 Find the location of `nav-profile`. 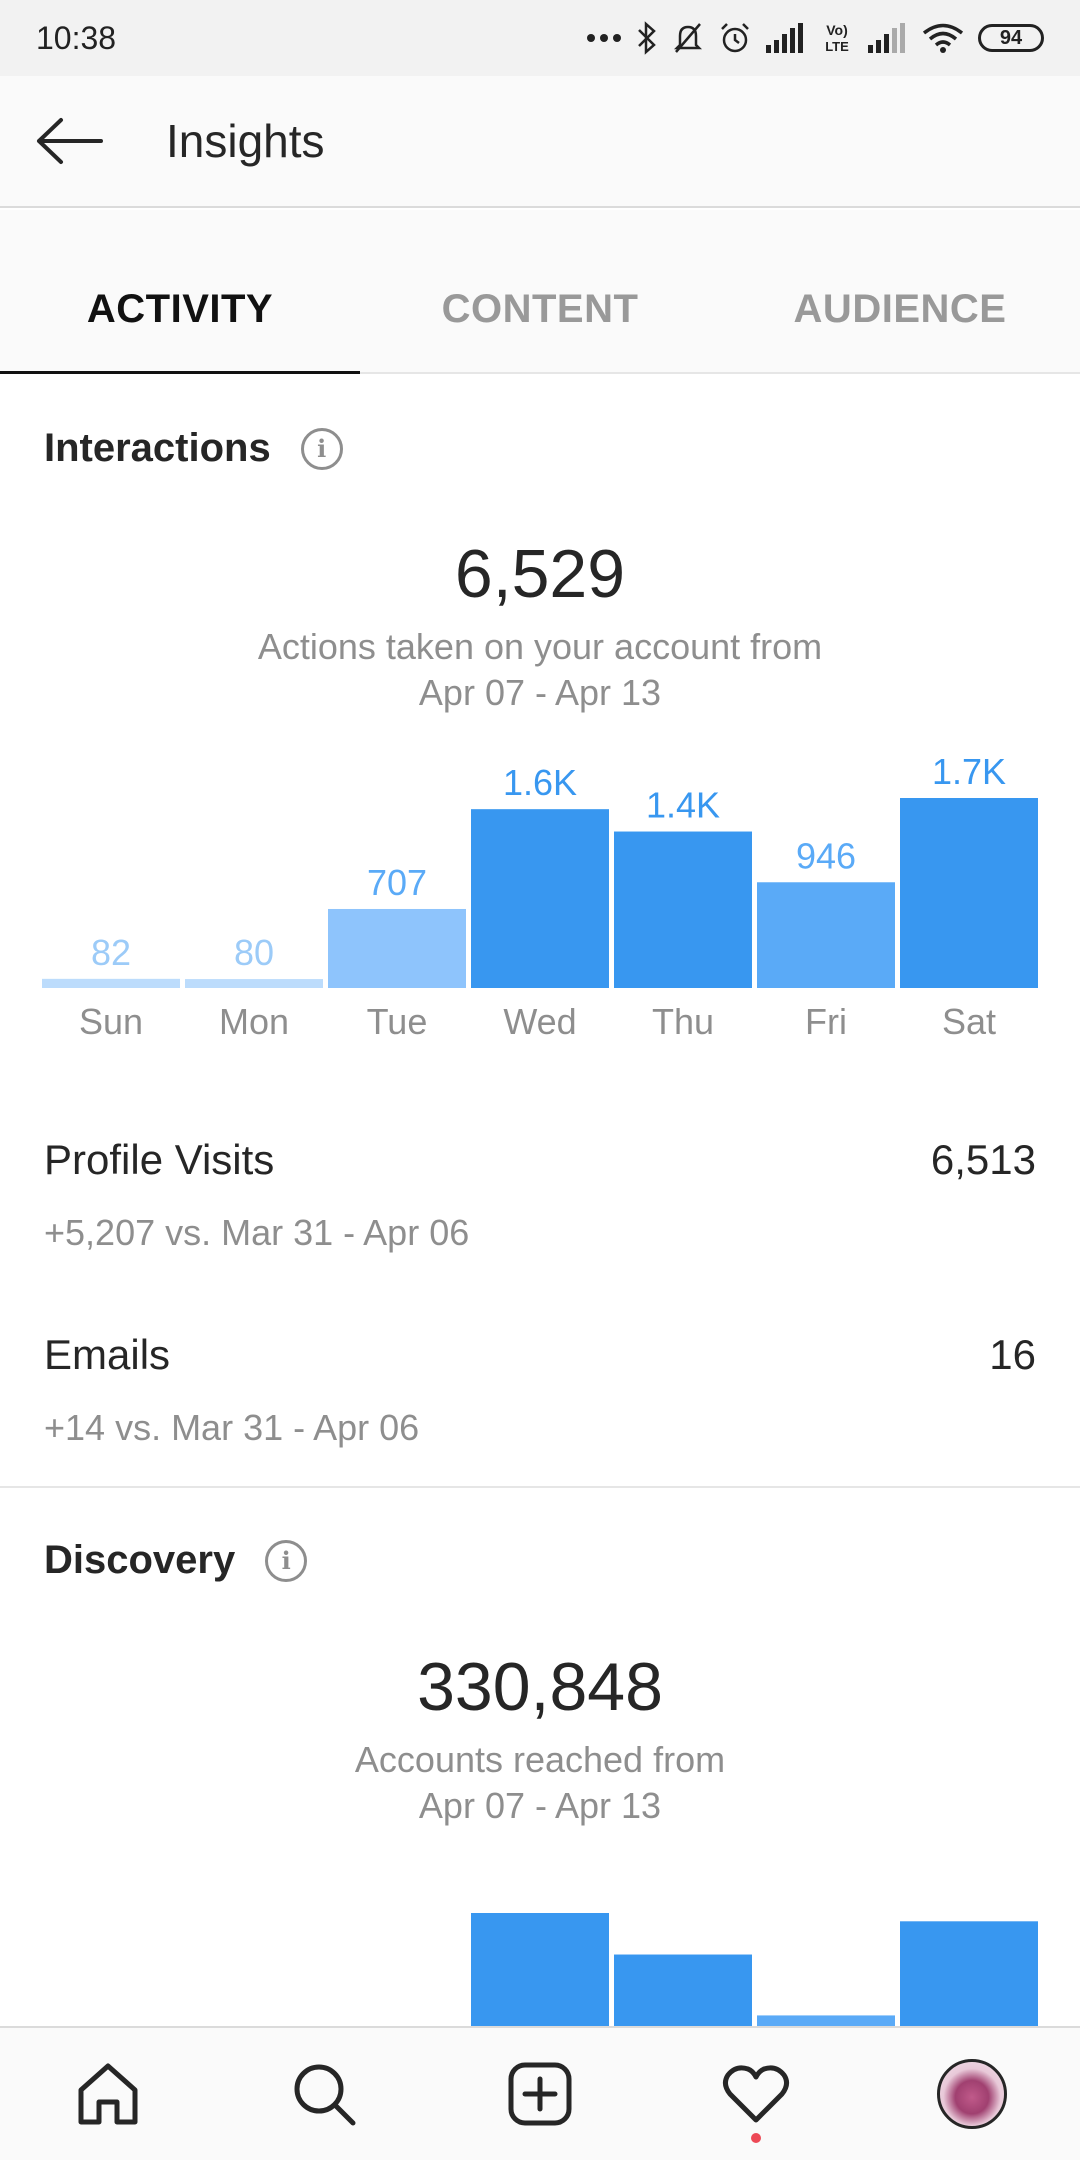

nav-profile is located at coordinates (972, 2094).